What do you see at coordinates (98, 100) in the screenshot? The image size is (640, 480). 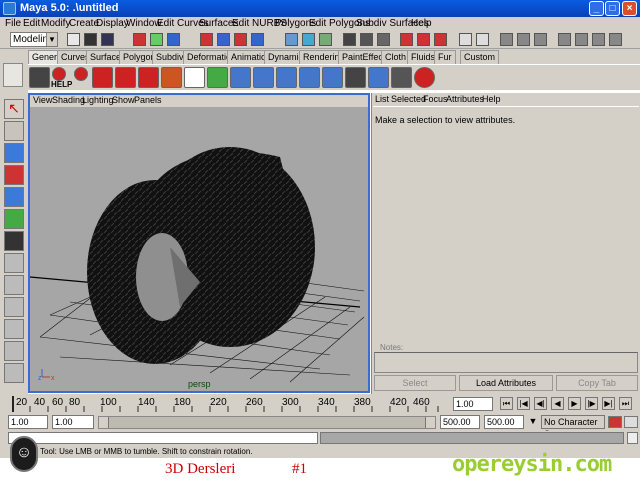 I see `panel-menu-lighting: Lighting` at bounding box center [98, 100].